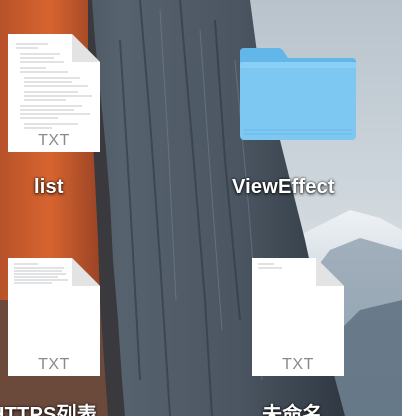 This screenshot has width=402, height=416. Describe the element at coordinates (283, 187) in the screenshot. I see `desktop-item-label-vieweffect: ViewEffect` at that location.